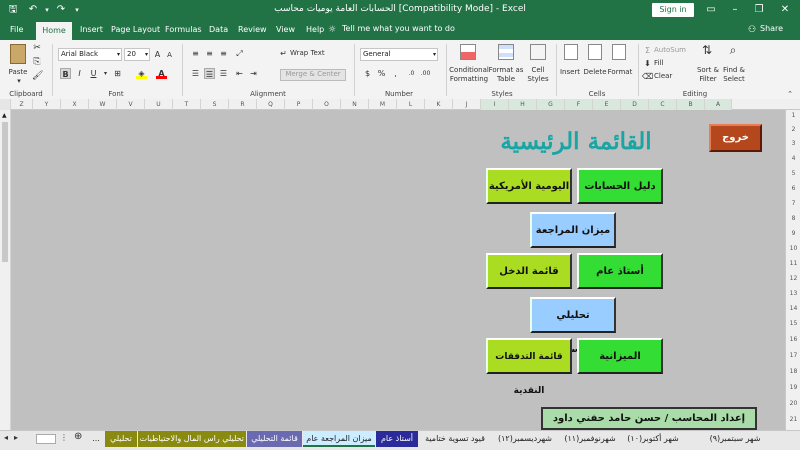  I want to click on sheet-tab: شهرنوفمبر(١١), so click(590, 439).